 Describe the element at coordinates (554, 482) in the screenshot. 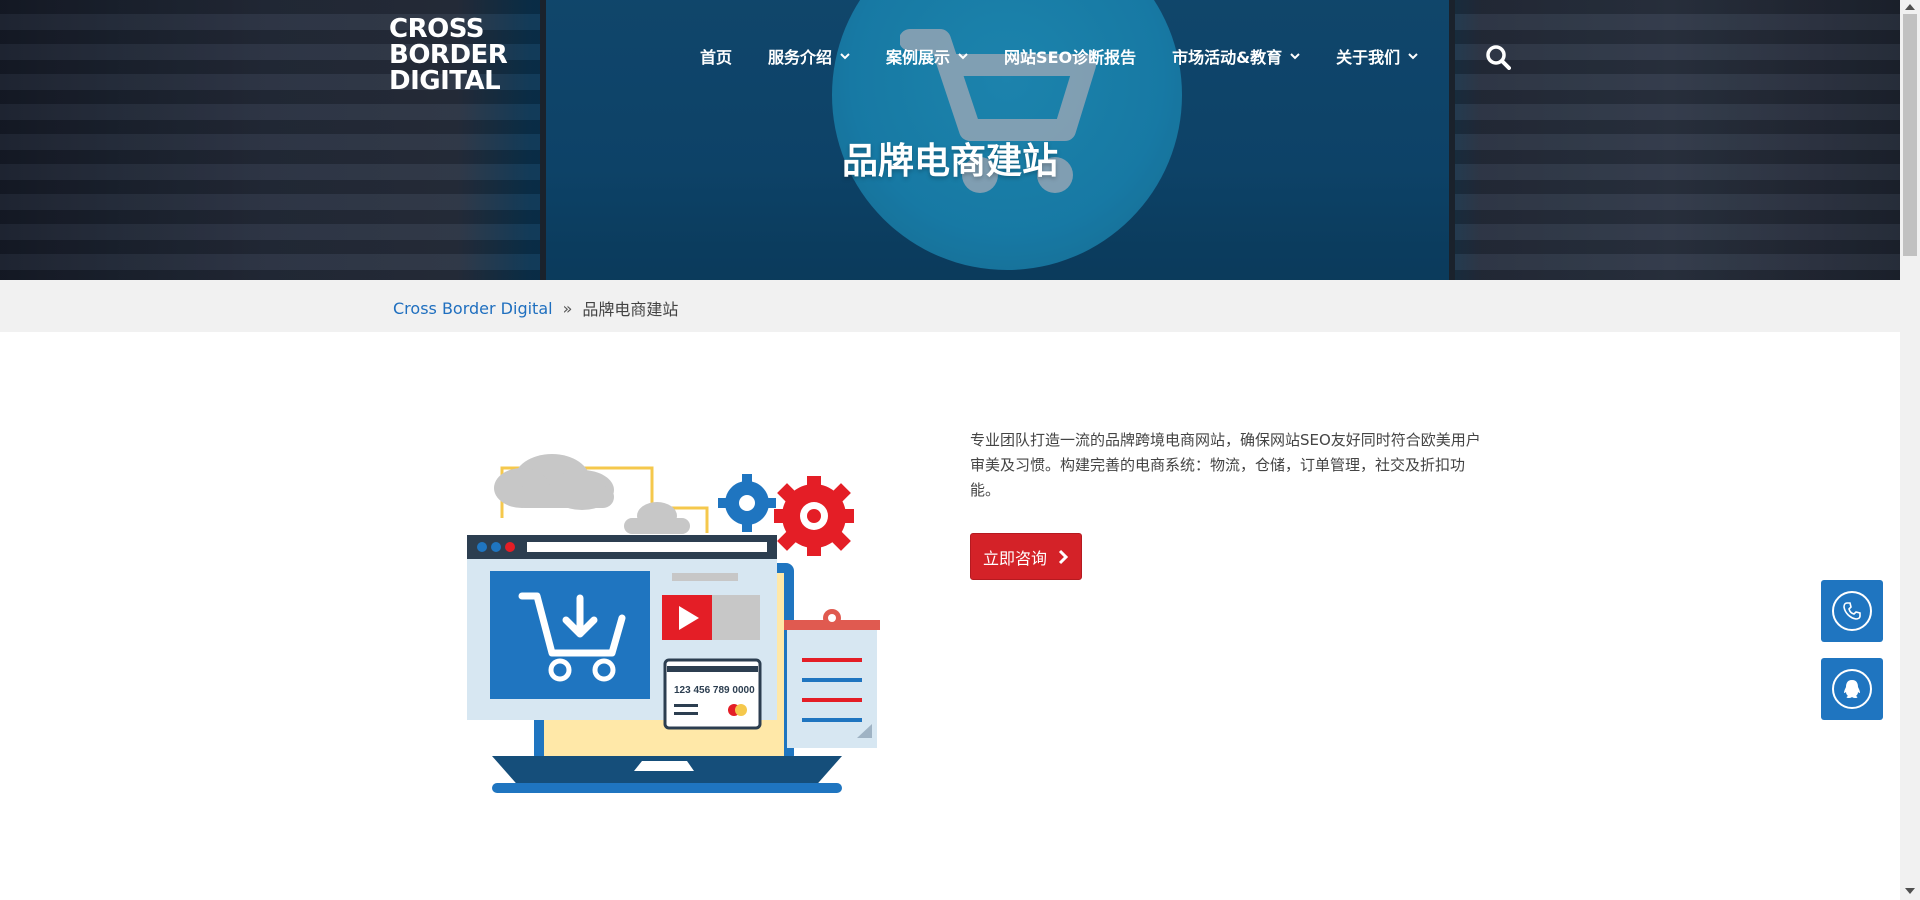

I see `cloud-icon` at that location.